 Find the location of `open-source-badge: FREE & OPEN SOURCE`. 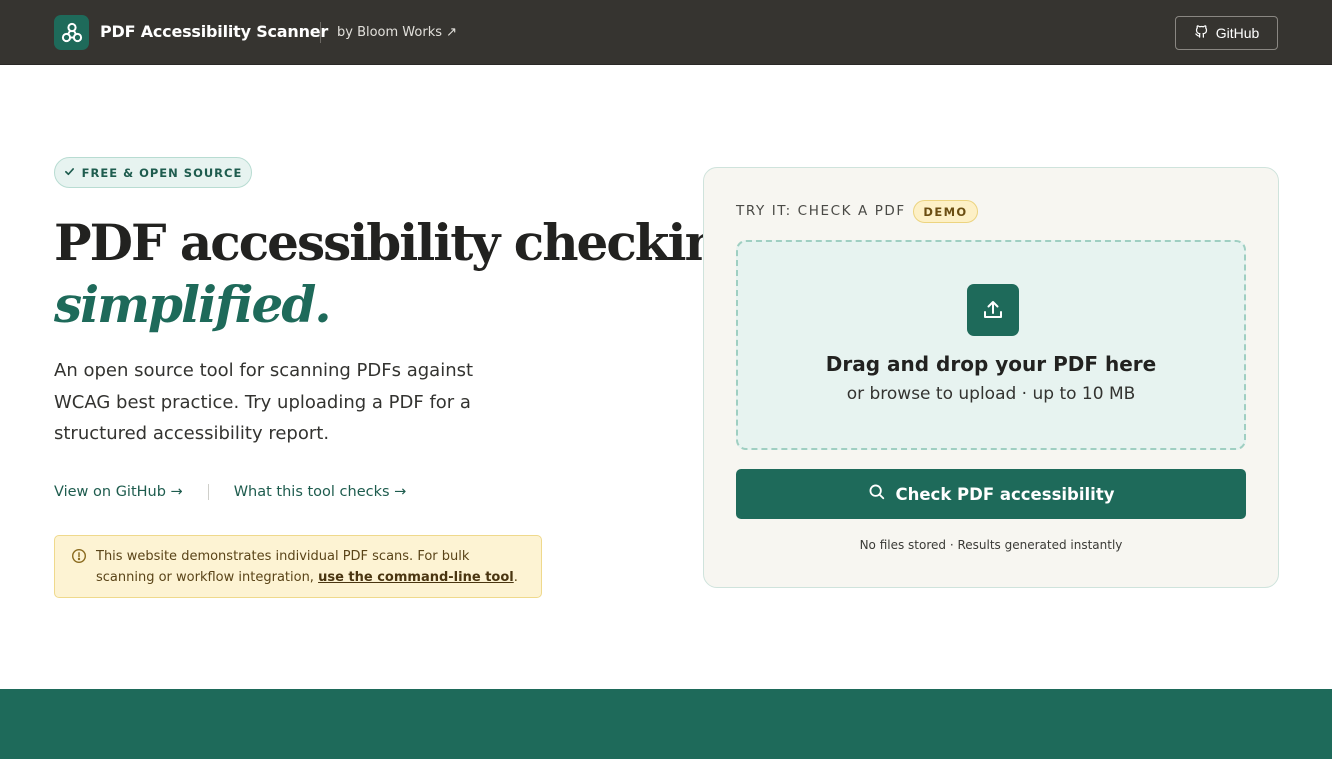

open-source-badge: FREE & OPEN SOURCE is located at coordinates (153, 172).